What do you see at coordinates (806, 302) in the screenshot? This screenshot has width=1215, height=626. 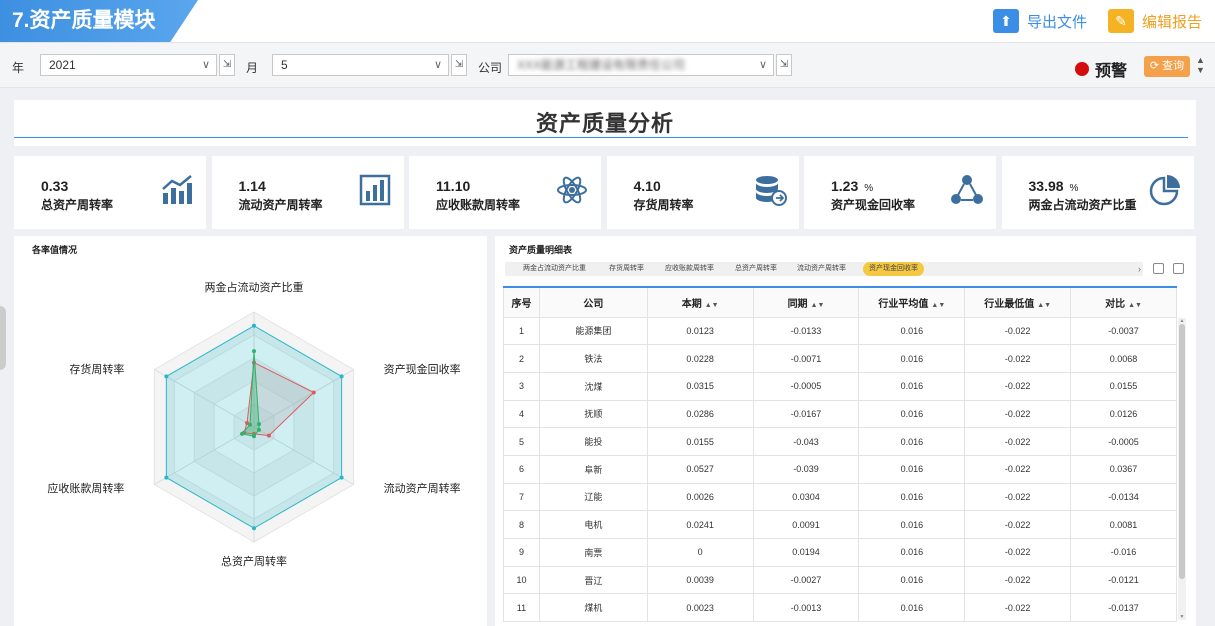 I see `column-header: 同期 ▲▼` at bounding box center [806, 302].